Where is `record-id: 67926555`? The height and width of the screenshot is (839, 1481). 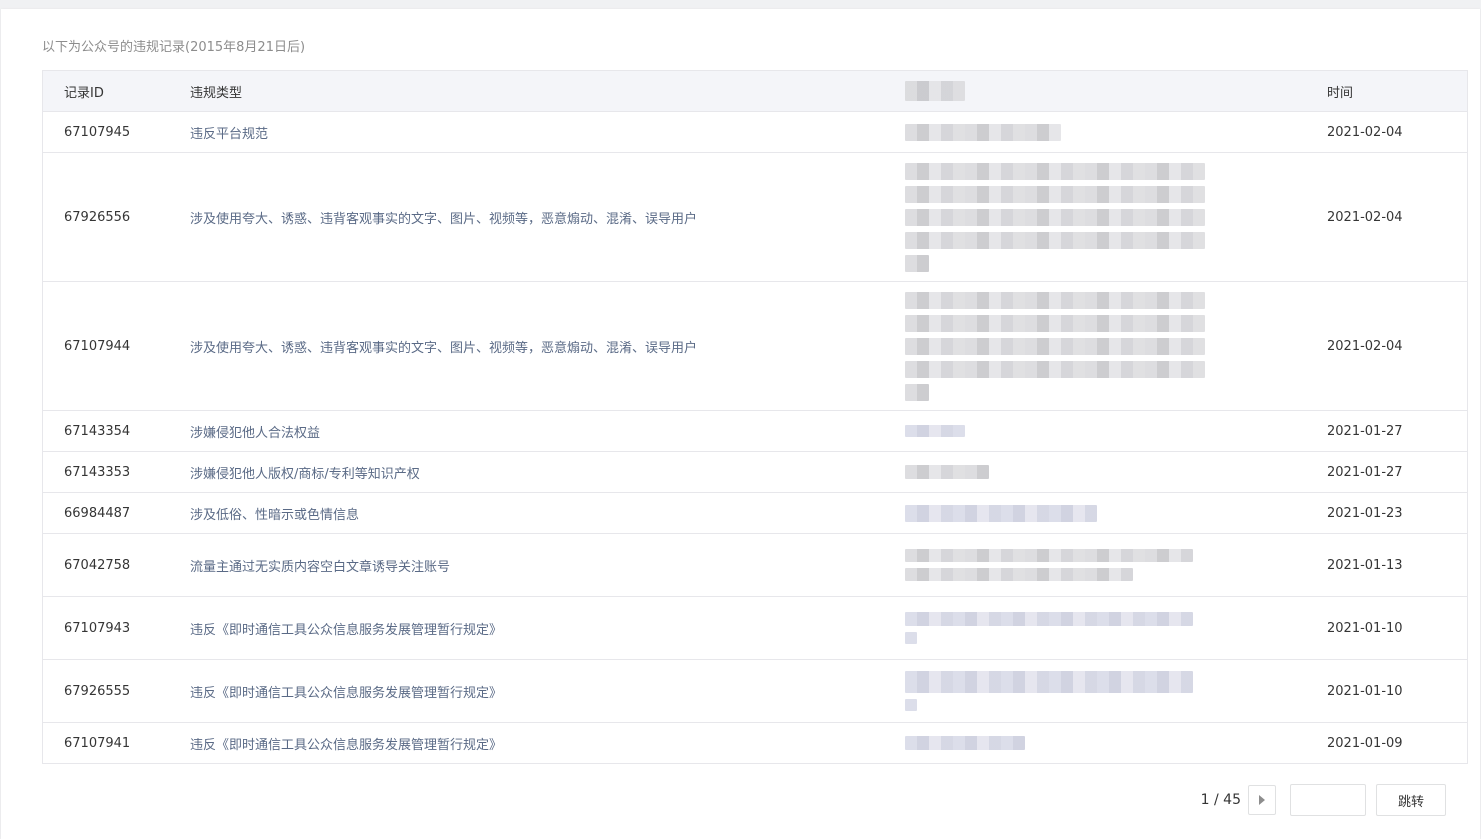 record-id: 67926555 is located at coordinates (116, 691).